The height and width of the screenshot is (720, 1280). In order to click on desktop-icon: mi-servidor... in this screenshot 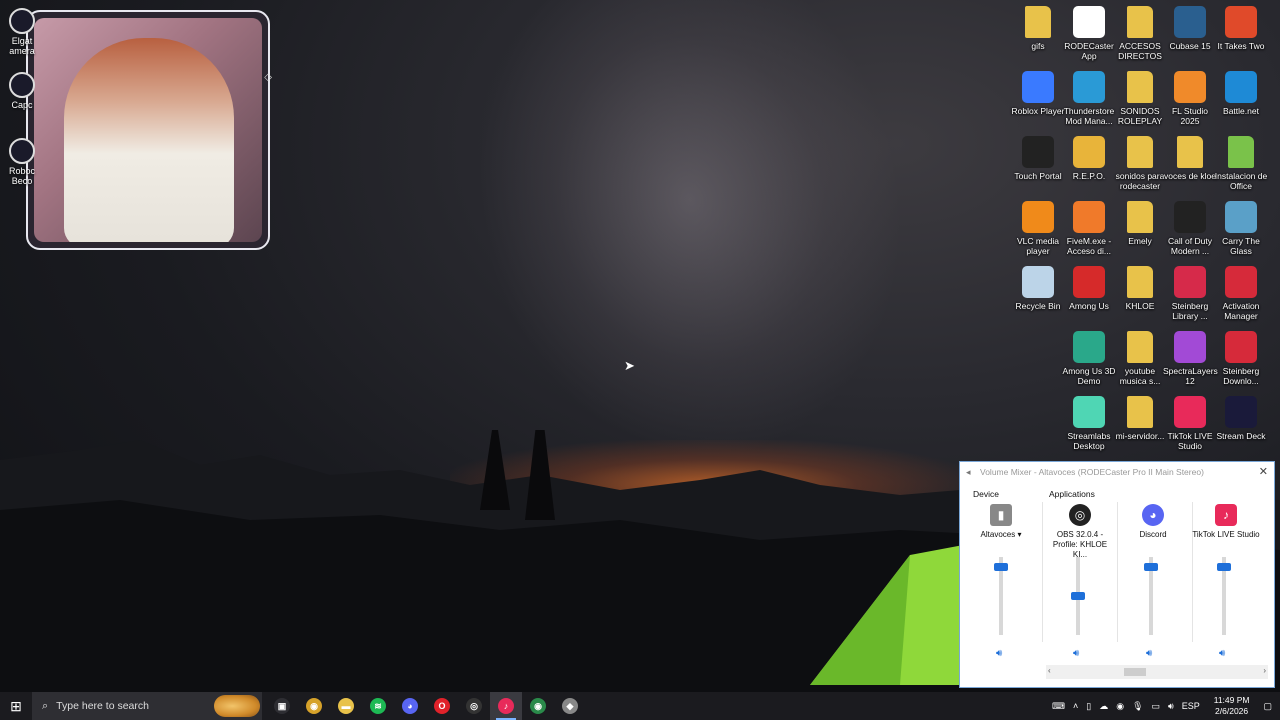, I will do `click(1140, 418)`.